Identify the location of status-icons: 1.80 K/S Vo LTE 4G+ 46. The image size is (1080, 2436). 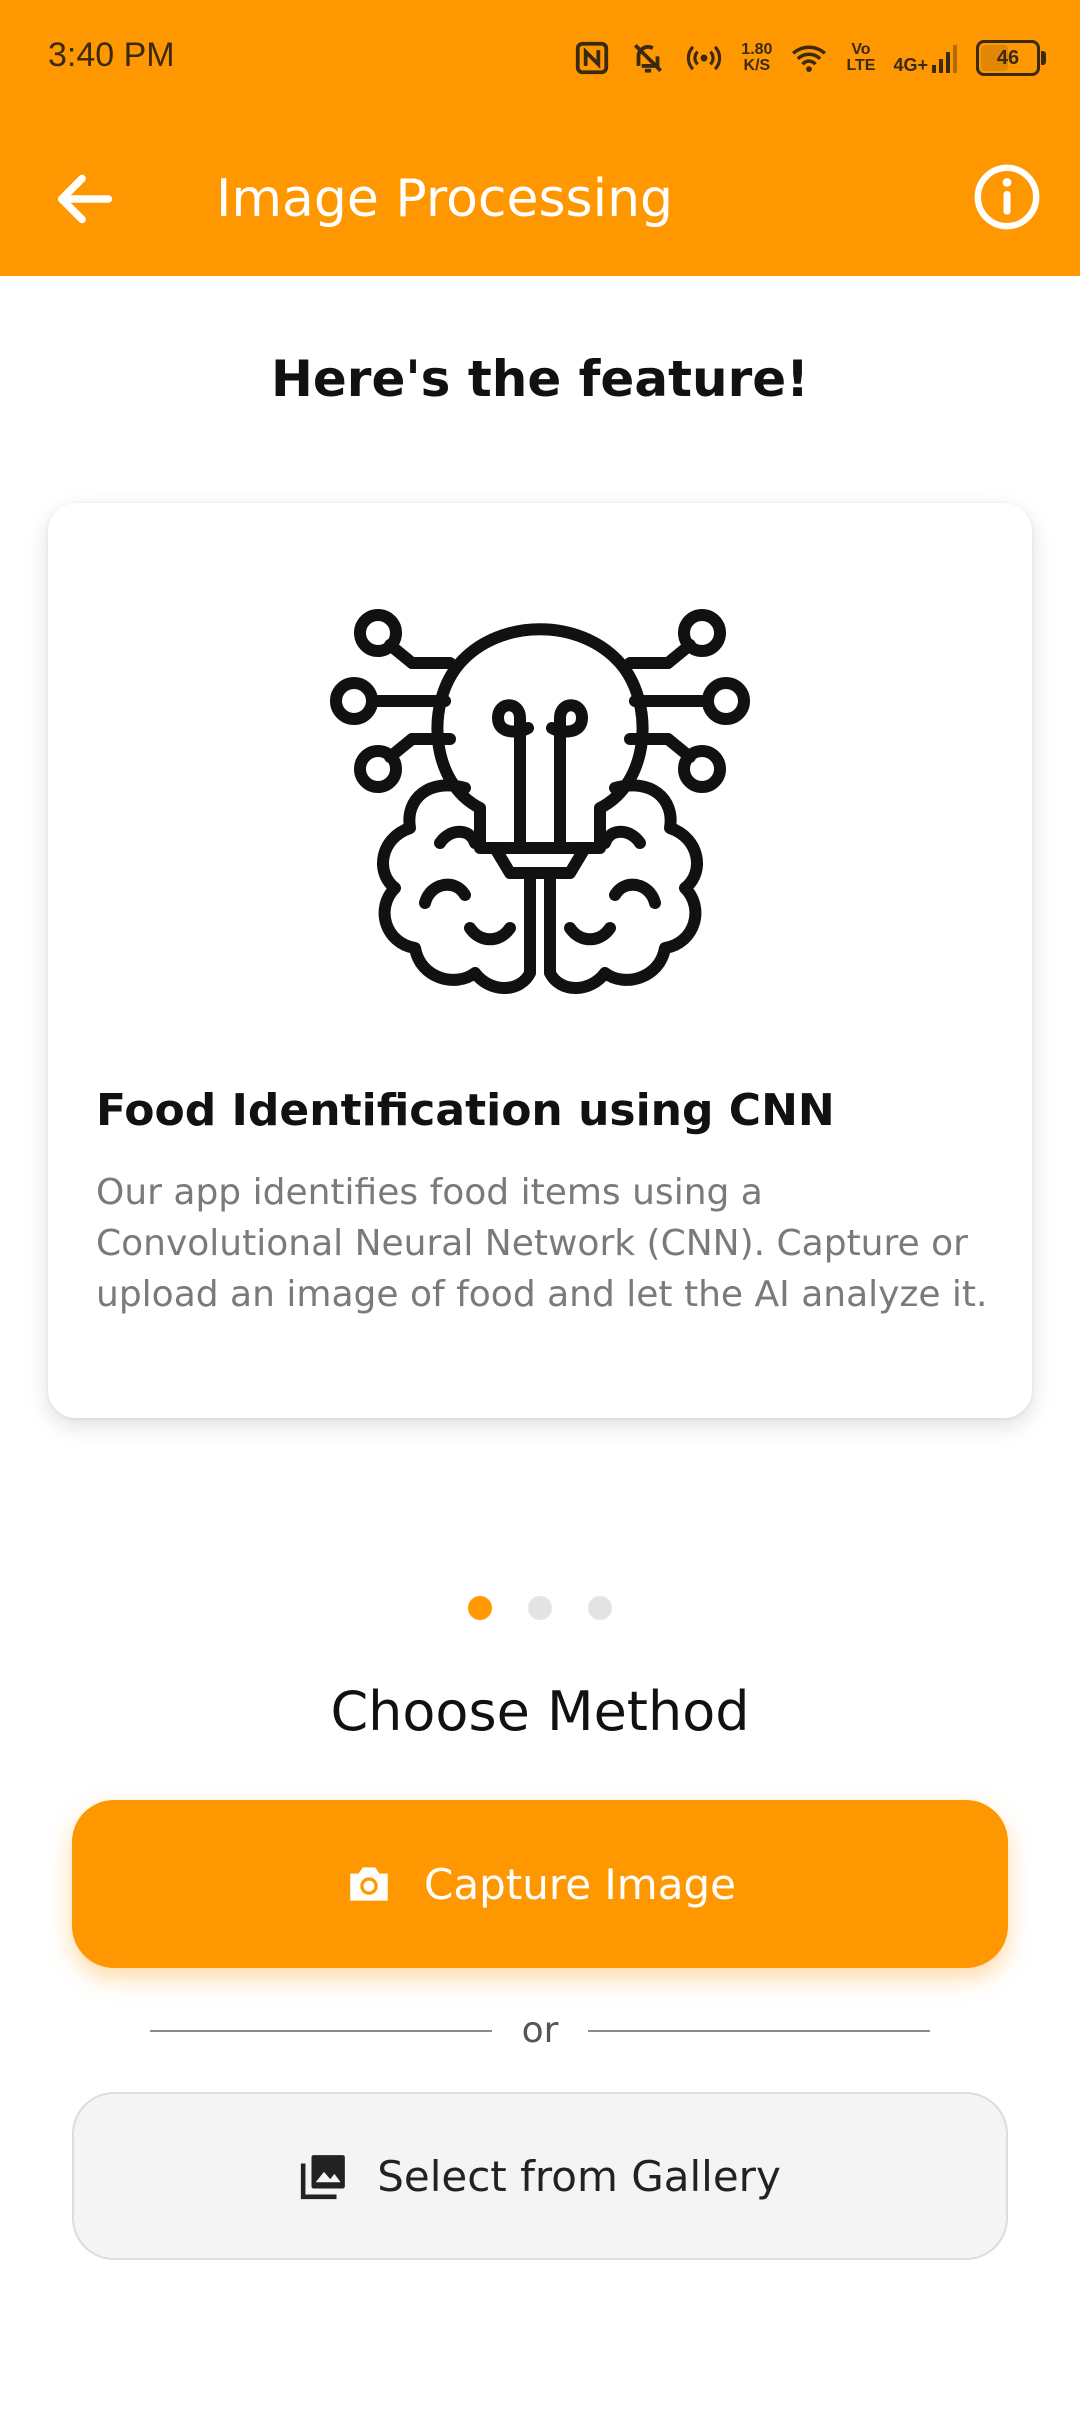
(809, 58).